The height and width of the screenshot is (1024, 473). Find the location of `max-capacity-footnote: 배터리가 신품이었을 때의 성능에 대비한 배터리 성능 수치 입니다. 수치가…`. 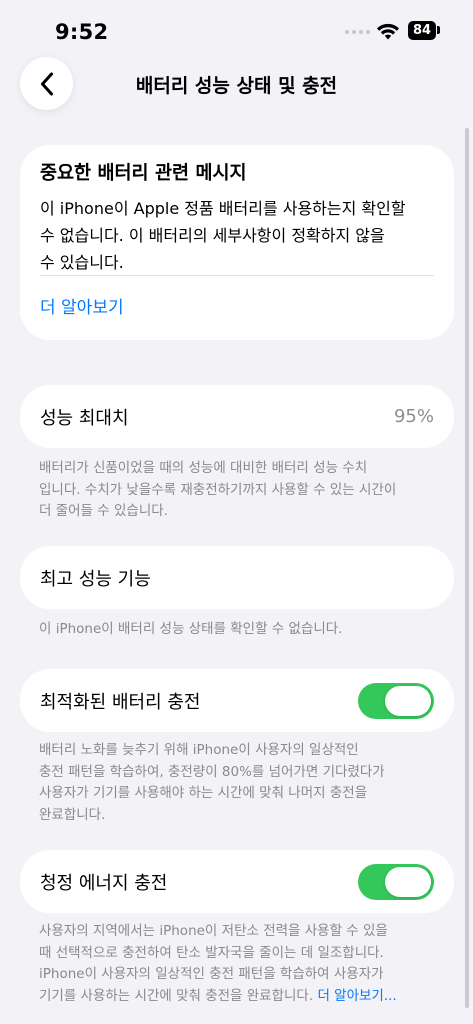

max-capacity-footnote: 배터리가 신품이었을 때의 성능에 대비한 배터리 성능 수치 입니다. 수치가… is located at coordinates (244, 490).